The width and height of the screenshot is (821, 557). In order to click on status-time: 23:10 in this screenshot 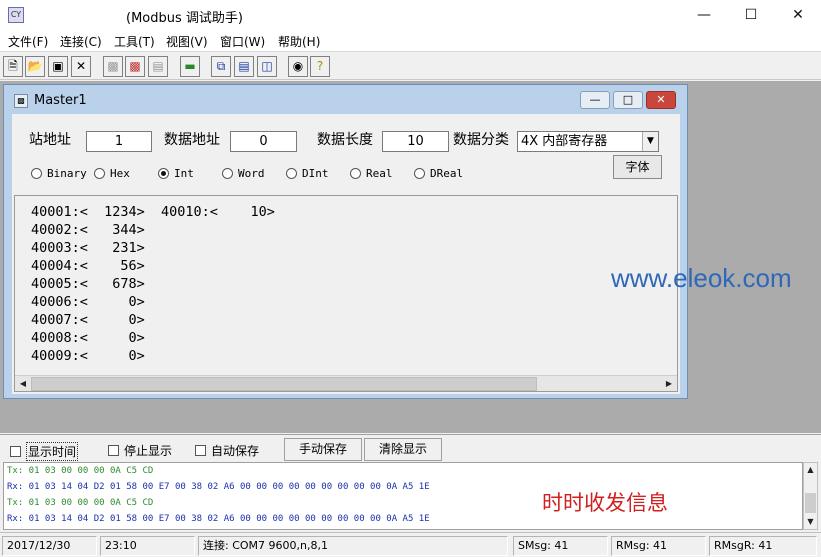, I will do `click(147, 546)`.